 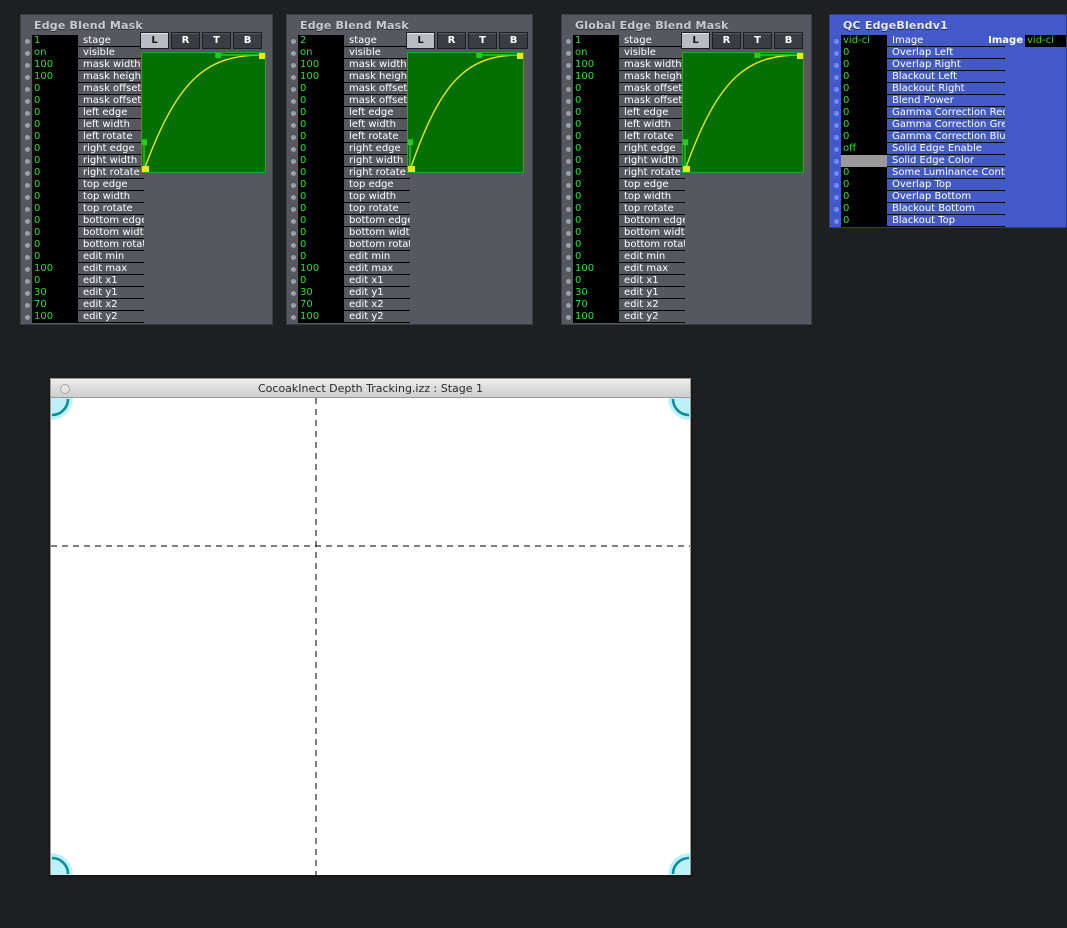 What do you see at coordinates (686, 233) in the screenshot?
I see `param-row: 0 bottom width` at bounding box center [686, 233].